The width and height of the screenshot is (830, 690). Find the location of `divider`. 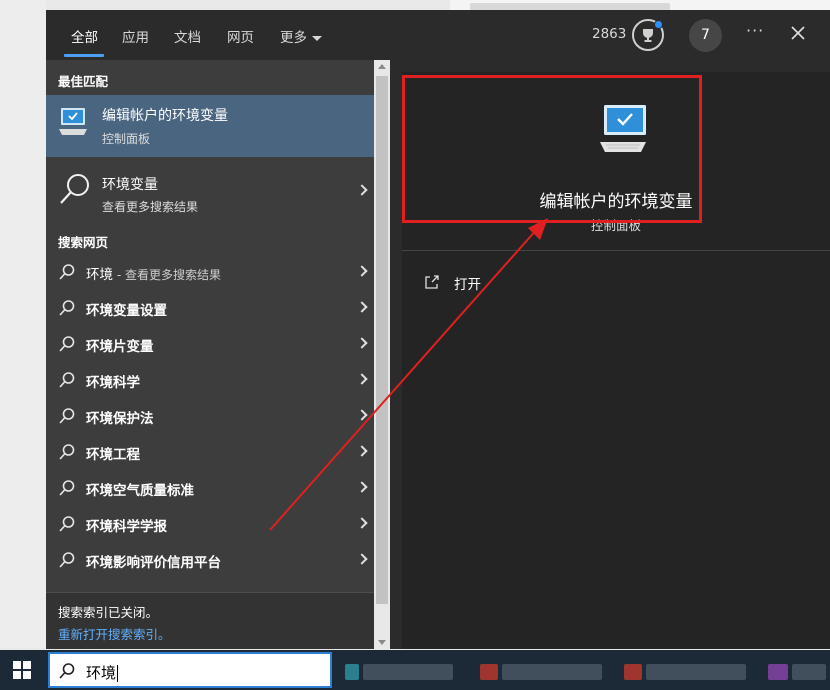

divider is located at coordinates (616, 250).